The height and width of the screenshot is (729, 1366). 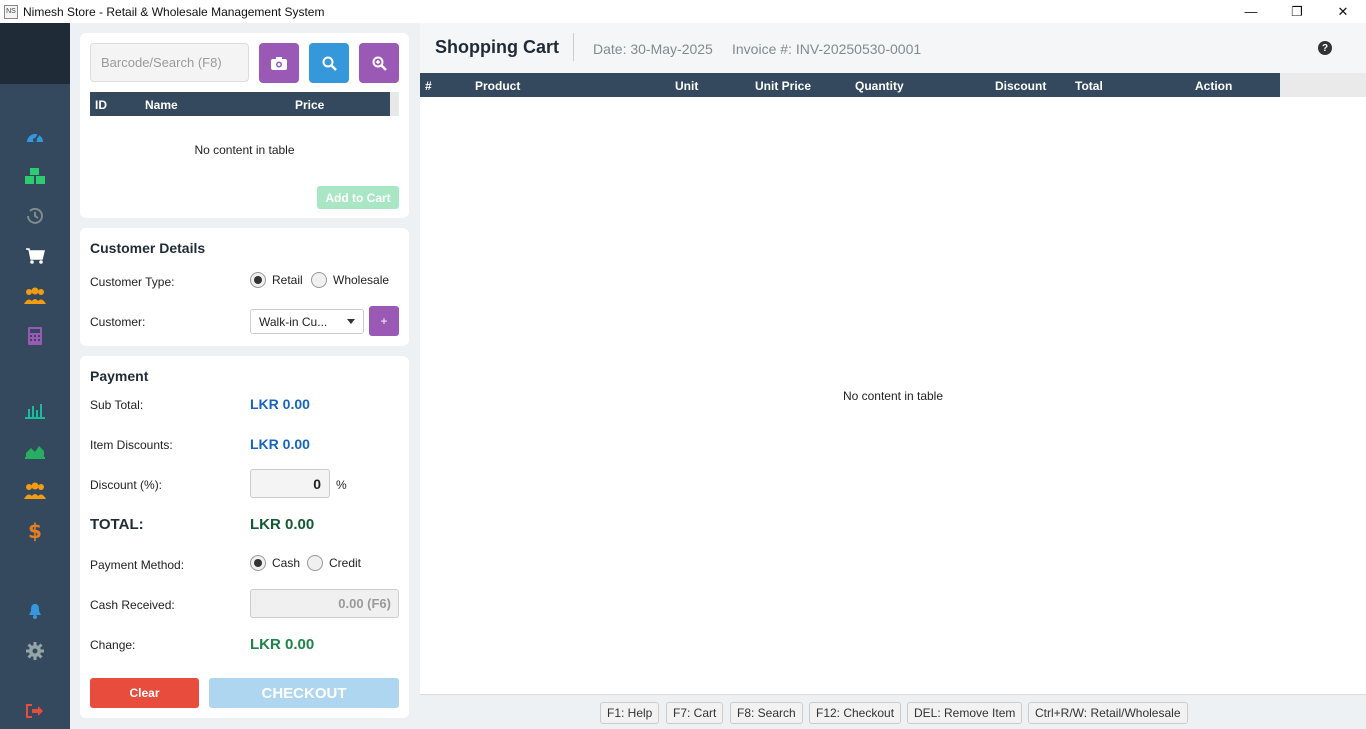 I want to click on sidebar-item-calculator, so click(x=35, y=336).